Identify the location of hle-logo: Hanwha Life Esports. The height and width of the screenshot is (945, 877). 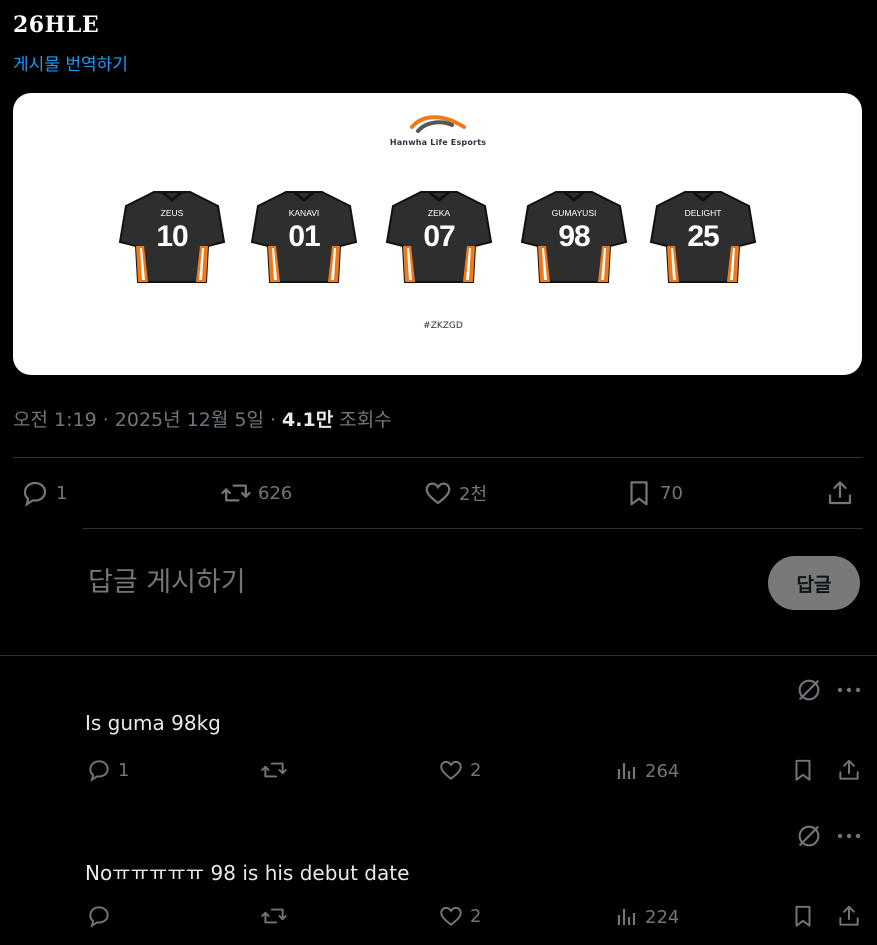
(438, 129).